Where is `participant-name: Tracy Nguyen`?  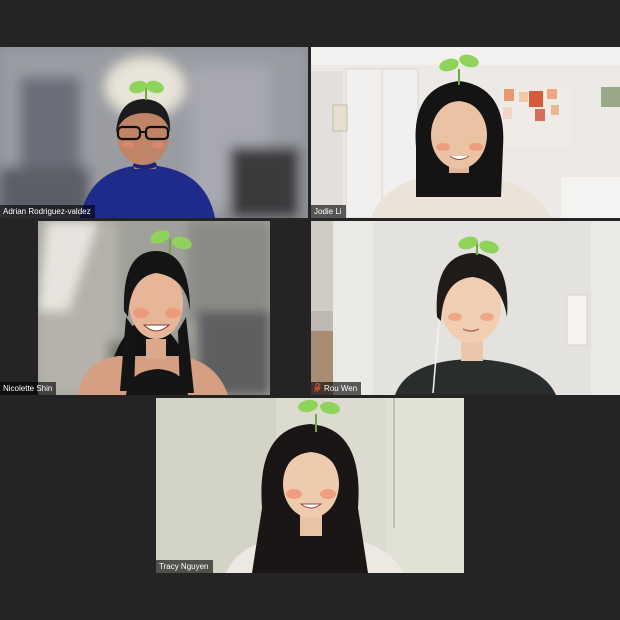
participant-name: Tracy Nguyen is located at coordinates (184, 566).